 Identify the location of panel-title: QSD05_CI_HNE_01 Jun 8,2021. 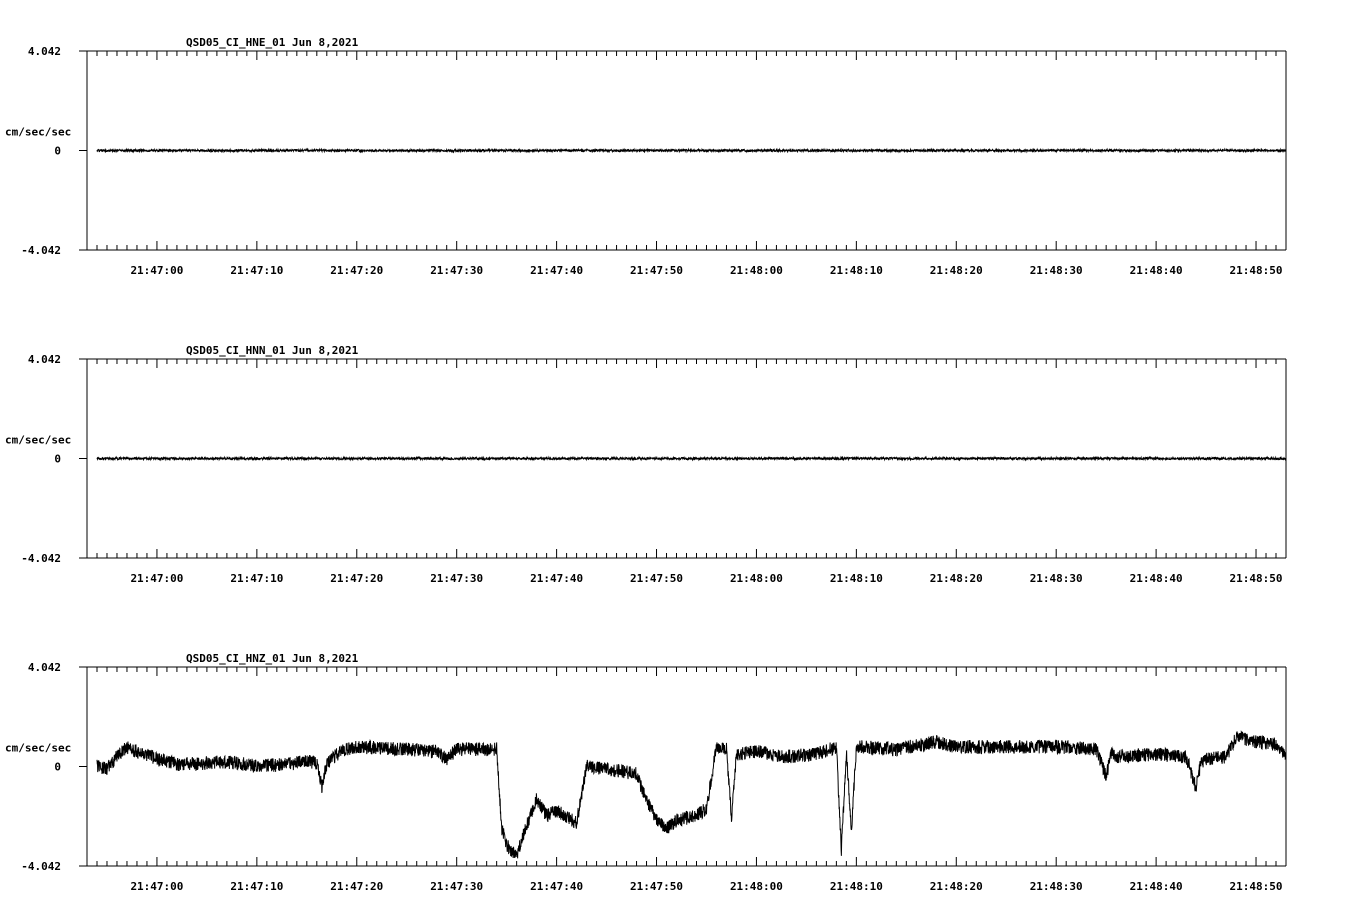
(272, 42).